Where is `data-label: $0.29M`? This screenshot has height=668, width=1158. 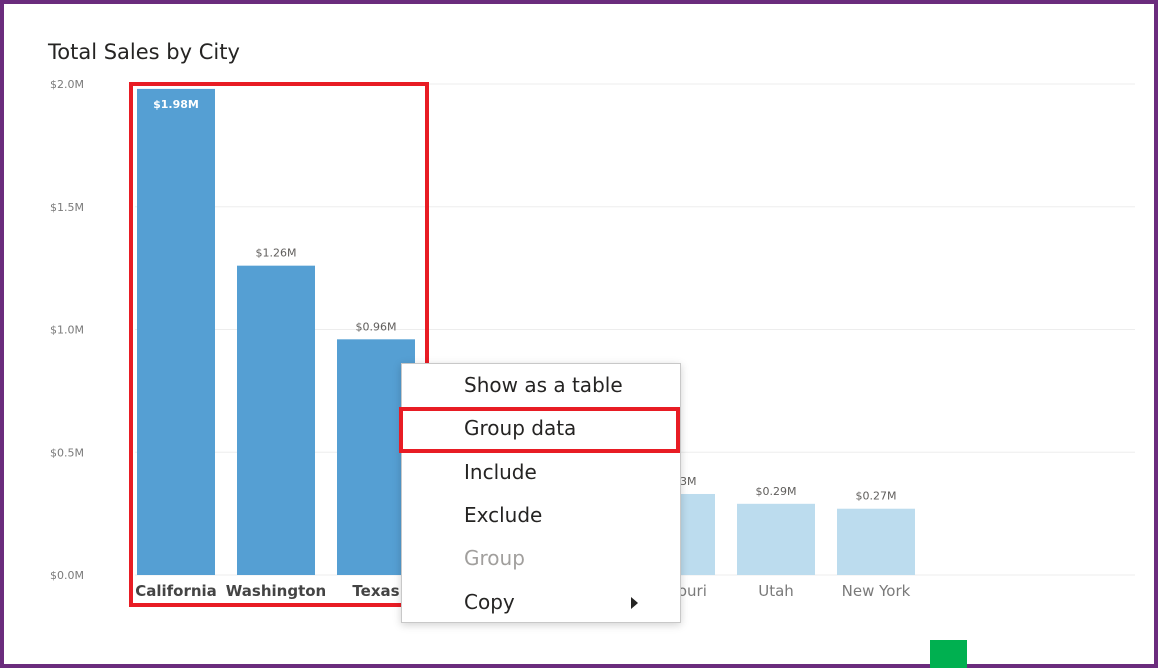
data-label: $0.29M is located at coordinates (776, 491).